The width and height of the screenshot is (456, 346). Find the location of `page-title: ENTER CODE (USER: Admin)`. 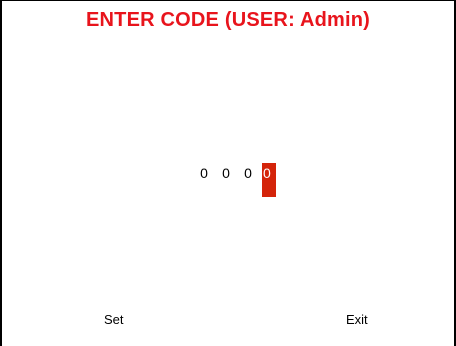

page-title: ENTER CODE (USER: Admin) is located at coordinates (228, 20).